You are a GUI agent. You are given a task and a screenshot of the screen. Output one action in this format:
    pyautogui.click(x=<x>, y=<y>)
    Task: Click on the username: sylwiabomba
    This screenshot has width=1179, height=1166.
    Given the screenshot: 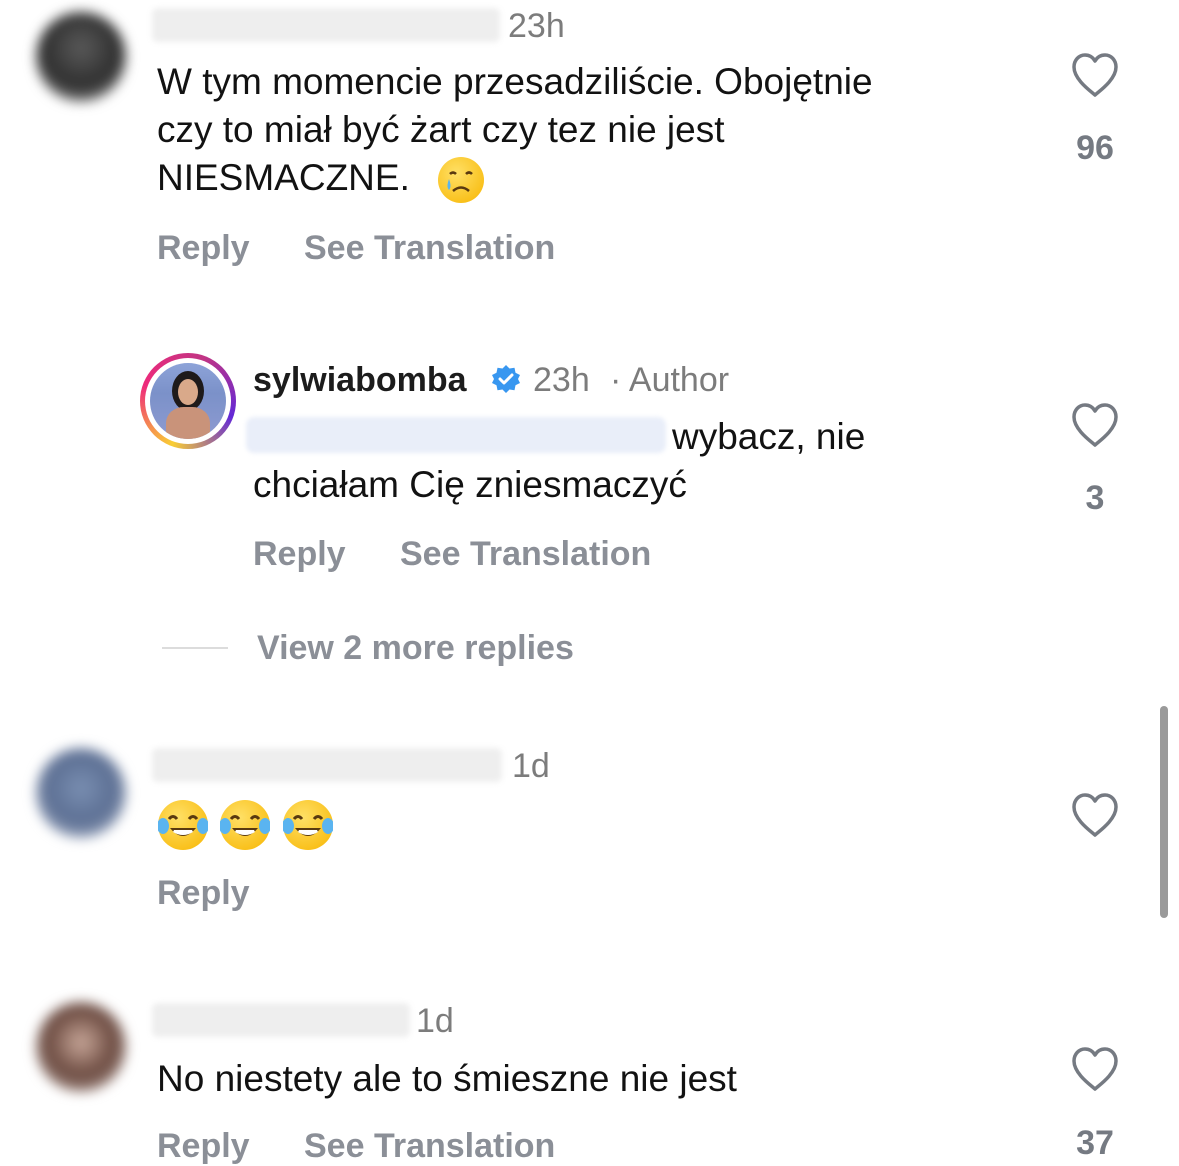 What is the action you would take?
    pyautogui.click(x=360, y=380)
    